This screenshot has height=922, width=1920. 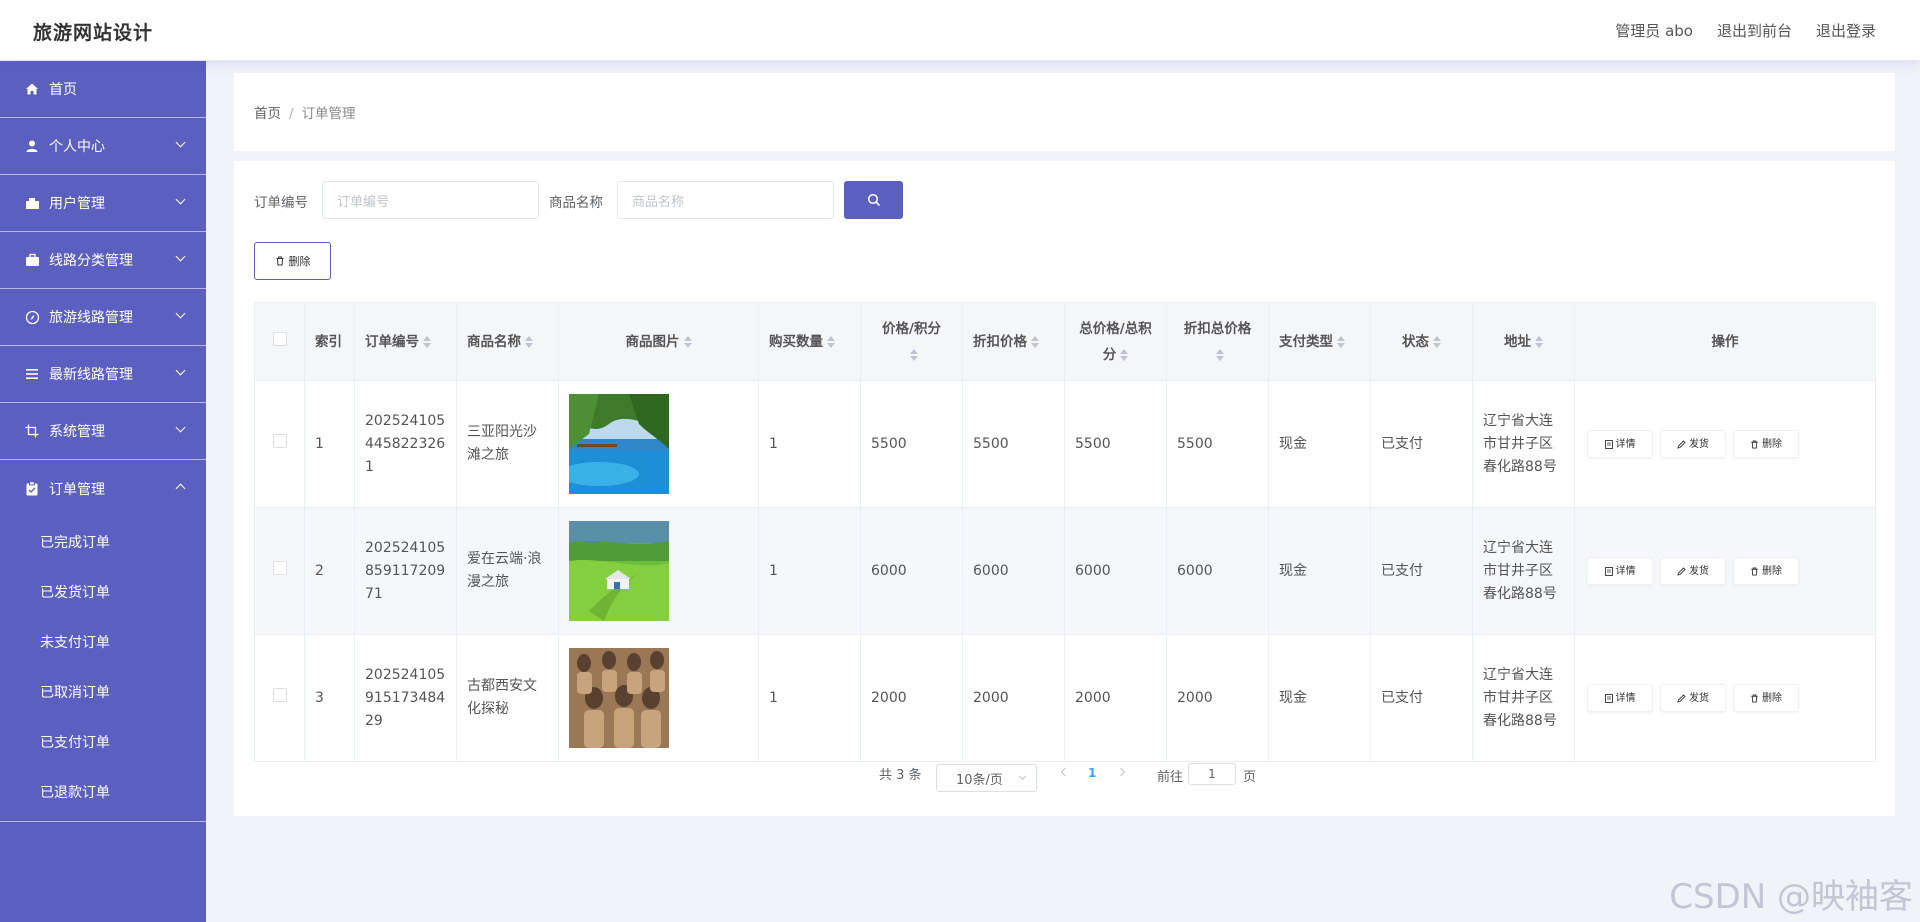 I want to click on col-address: 地址, so click(x=1523, y=341).